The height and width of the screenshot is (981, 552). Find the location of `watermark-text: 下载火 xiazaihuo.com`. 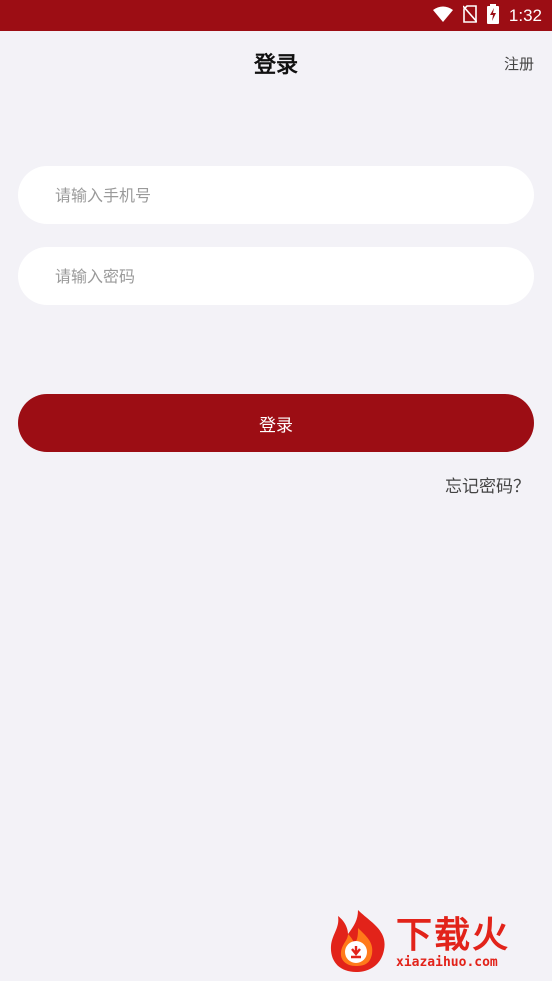

watermark-text: 下载火 xiazaihuo.com is located at coordinates (453, 942).